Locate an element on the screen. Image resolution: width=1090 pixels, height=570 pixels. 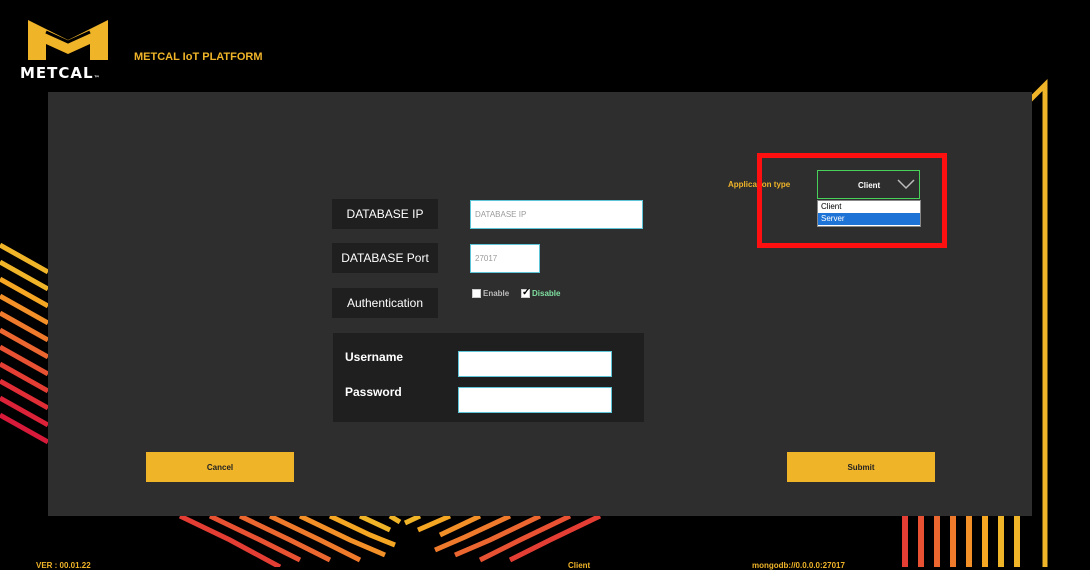
authentication-label: Authentication is located at coordinates (385, 303).